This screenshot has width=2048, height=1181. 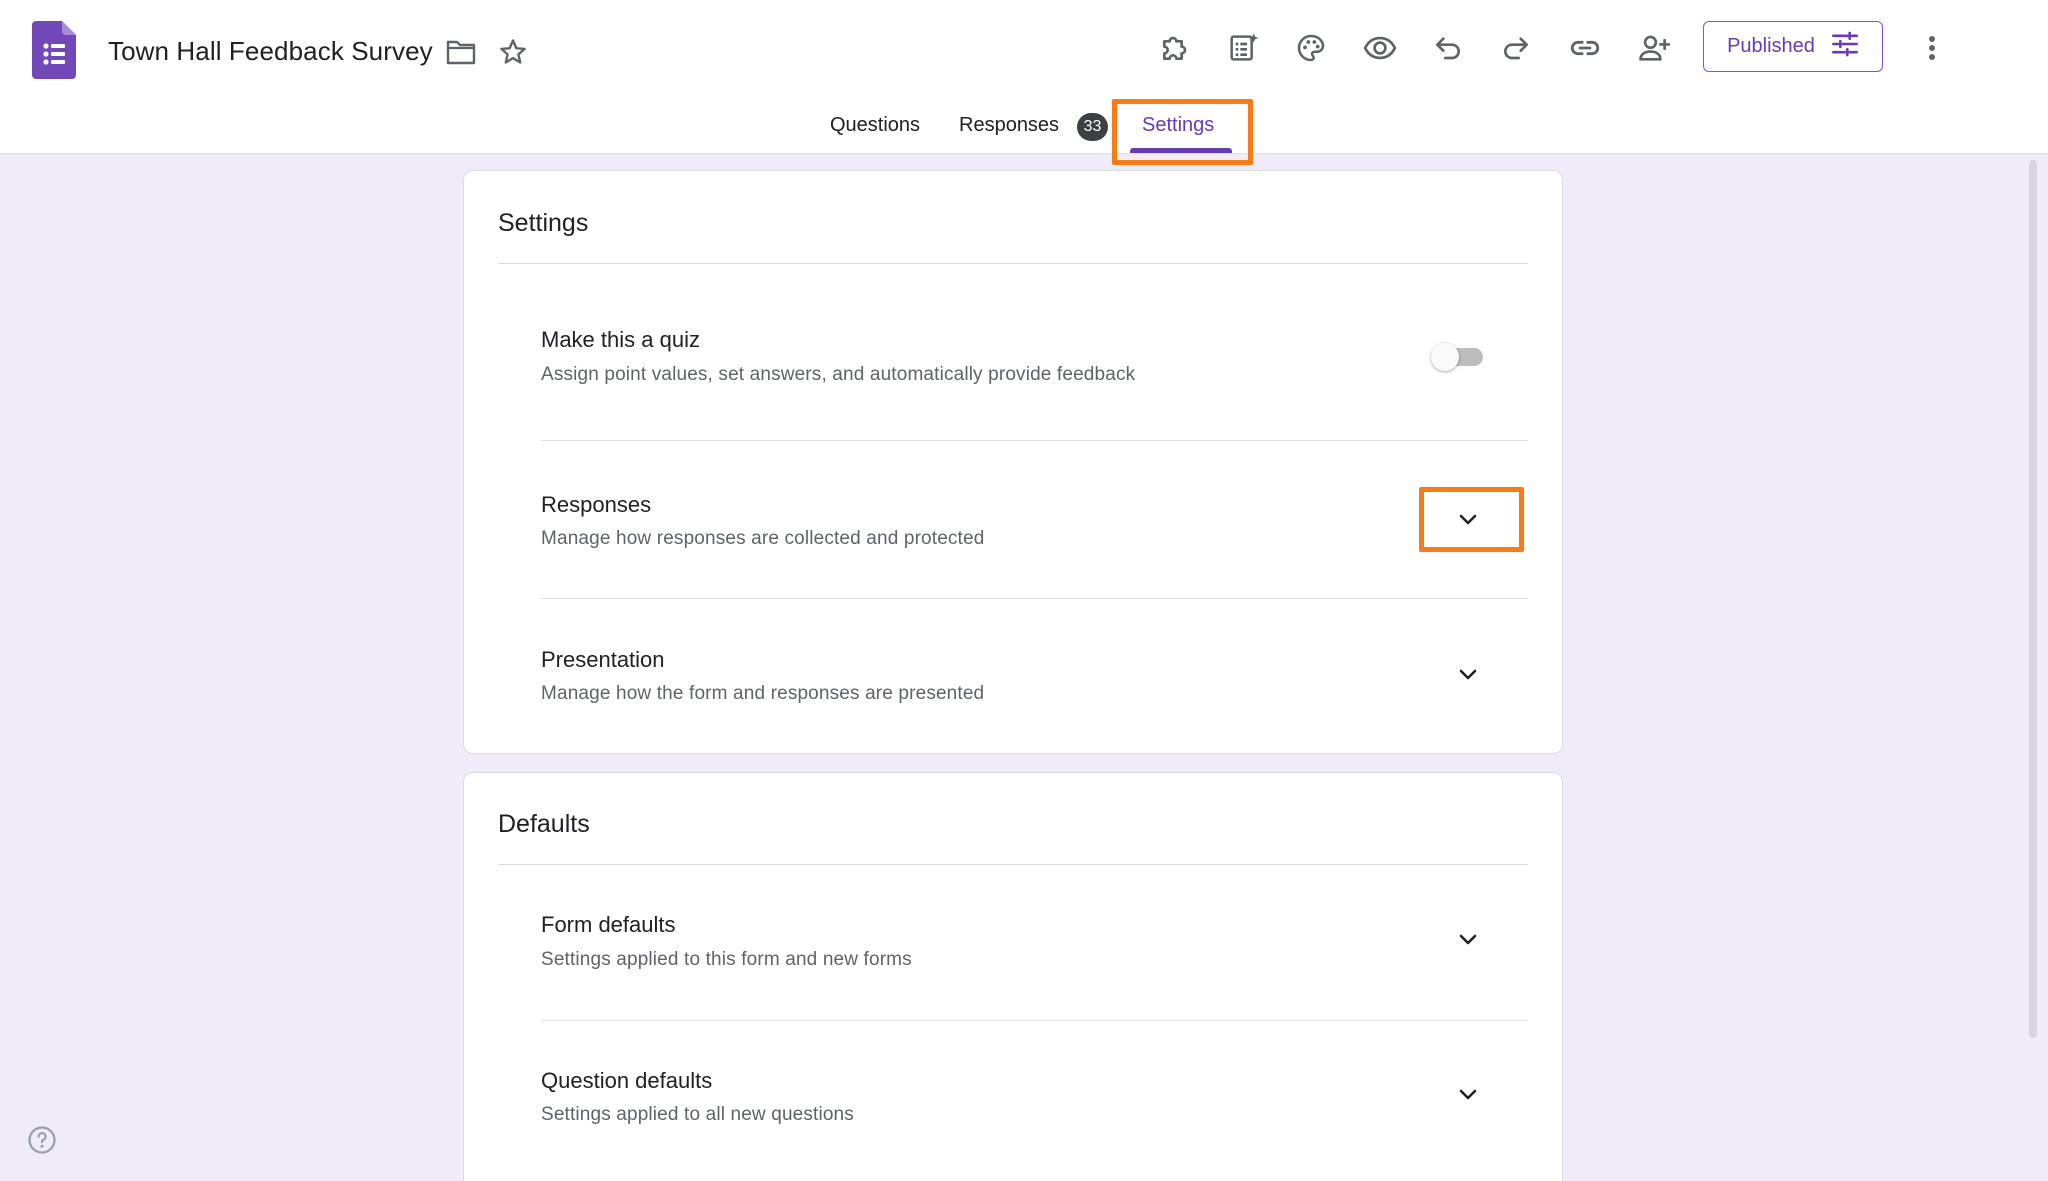 What do you see at coordinates (1311, 48) in the screenshot?
I see `palette-icon` at bounding box center [1311, 48].